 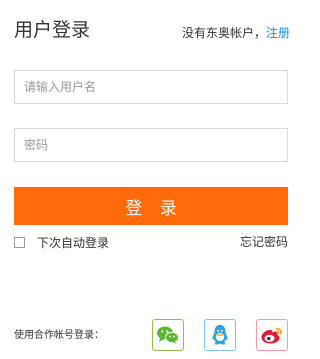 What do you see at coordinates (52, 30) in the screenshot?
I see `page-title: 用户登录` at bounding box center [52, 30].